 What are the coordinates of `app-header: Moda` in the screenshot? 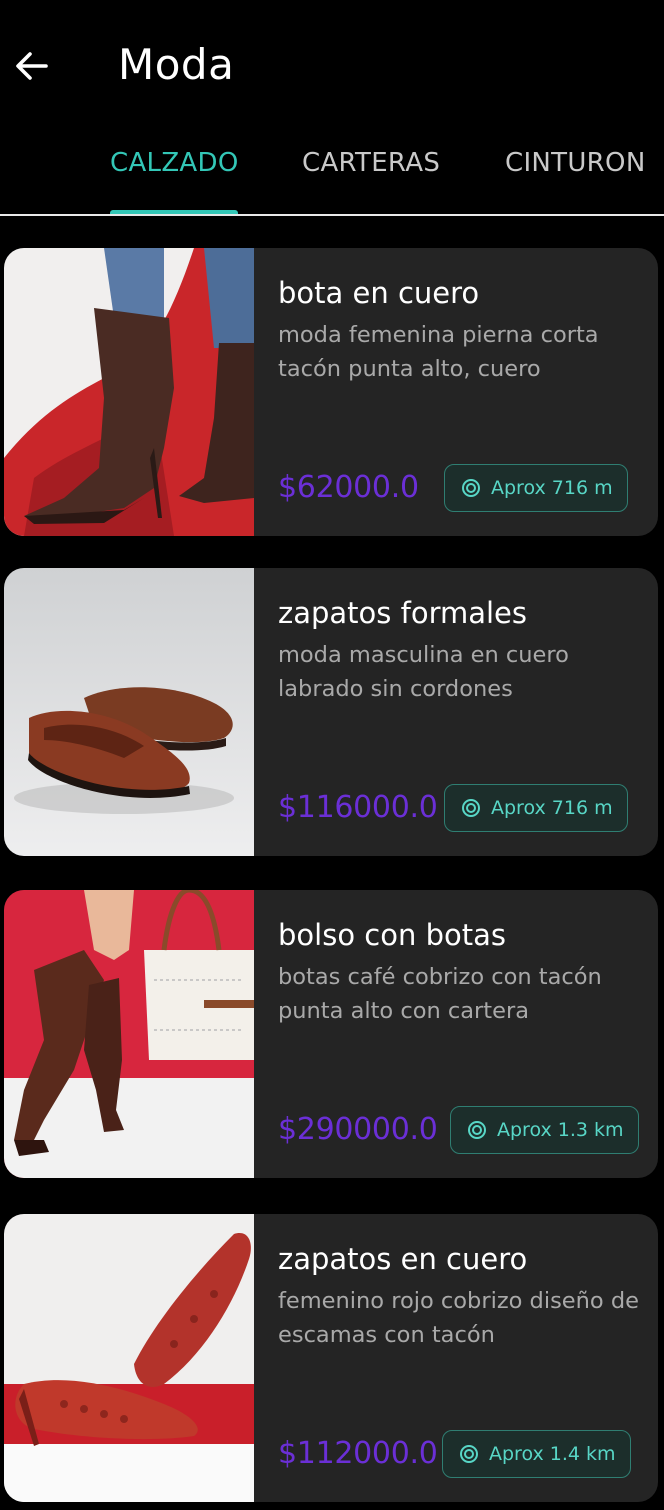 It's located at (332, 65).